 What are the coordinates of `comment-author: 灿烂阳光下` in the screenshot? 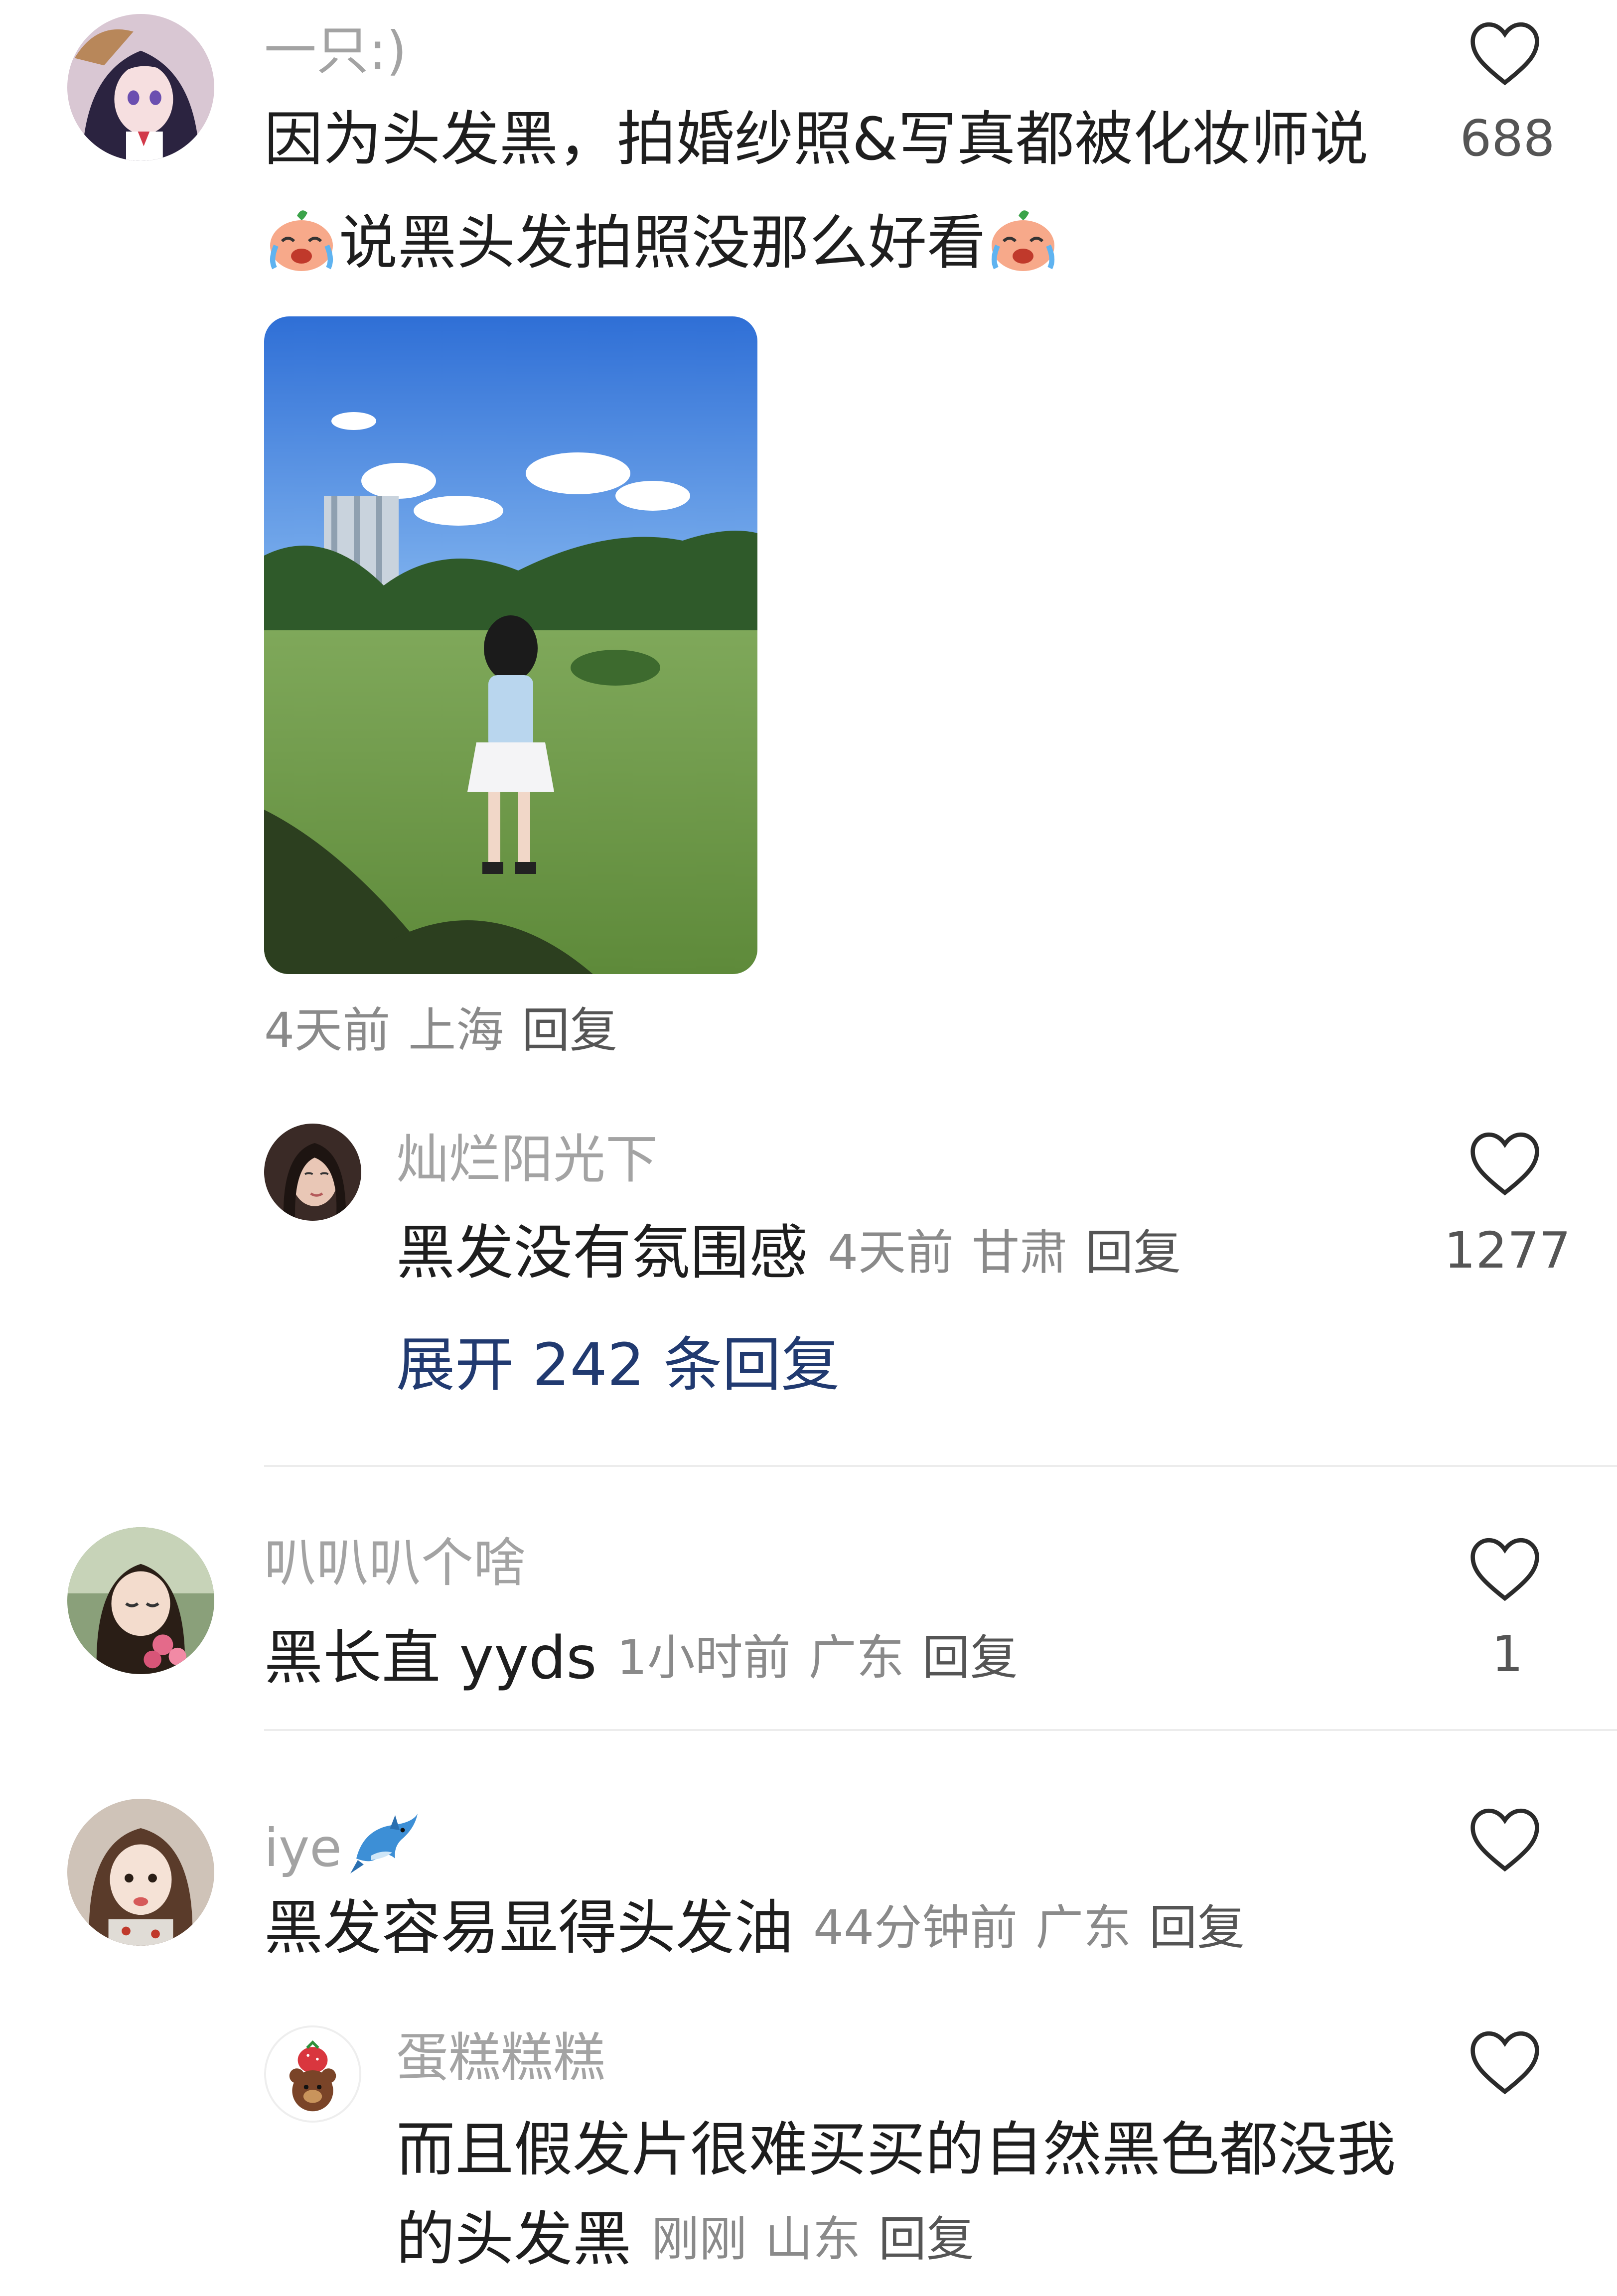 It's located at (527, 1160).